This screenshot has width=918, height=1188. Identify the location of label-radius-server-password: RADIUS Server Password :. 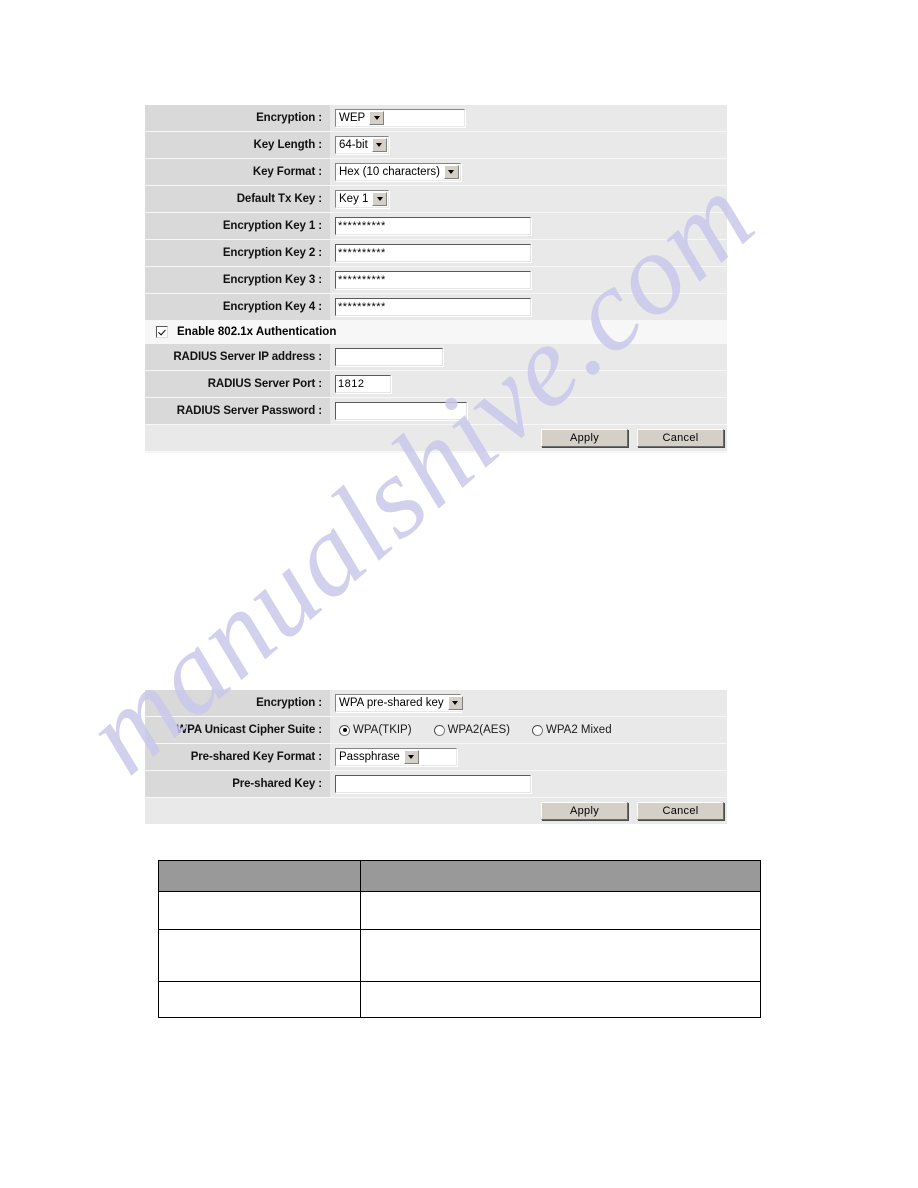
(237, 411).